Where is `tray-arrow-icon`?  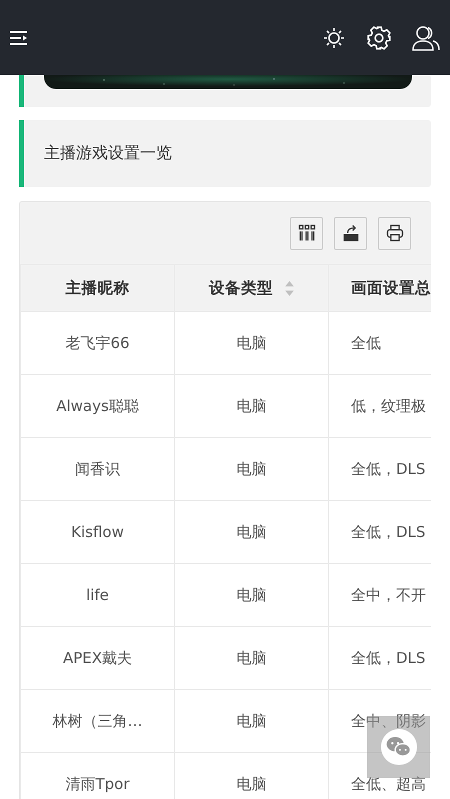 tray-arrow-icon is located at coordinates (350, 233).